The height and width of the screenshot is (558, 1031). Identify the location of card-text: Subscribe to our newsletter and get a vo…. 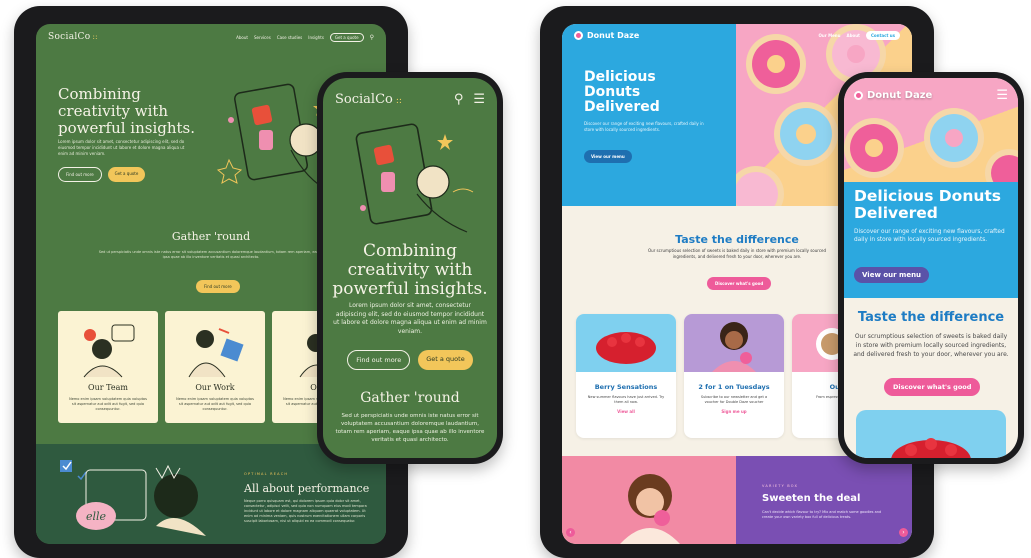
(734, 399).